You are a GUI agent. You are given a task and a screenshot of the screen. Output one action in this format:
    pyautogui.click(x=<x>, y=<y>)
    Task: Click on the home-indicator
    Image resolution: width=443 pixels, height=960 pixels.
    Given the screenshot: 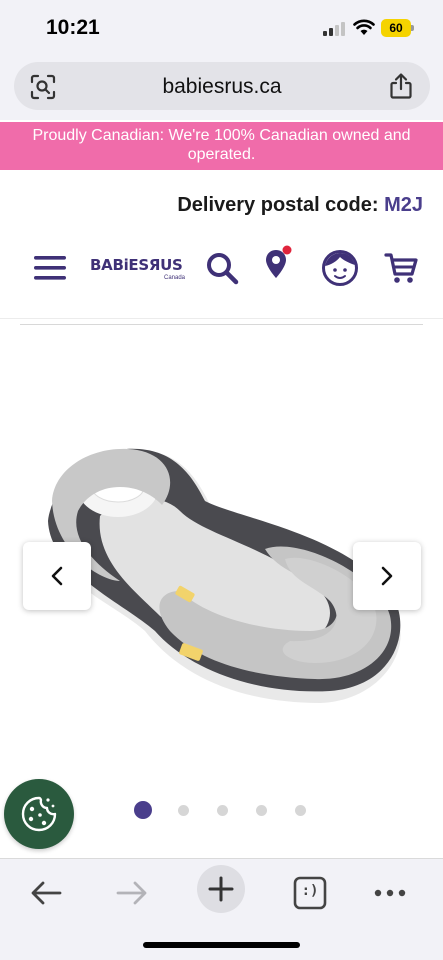 What is the action you would take?
    pyautogui.click(x=221, y=945)
    